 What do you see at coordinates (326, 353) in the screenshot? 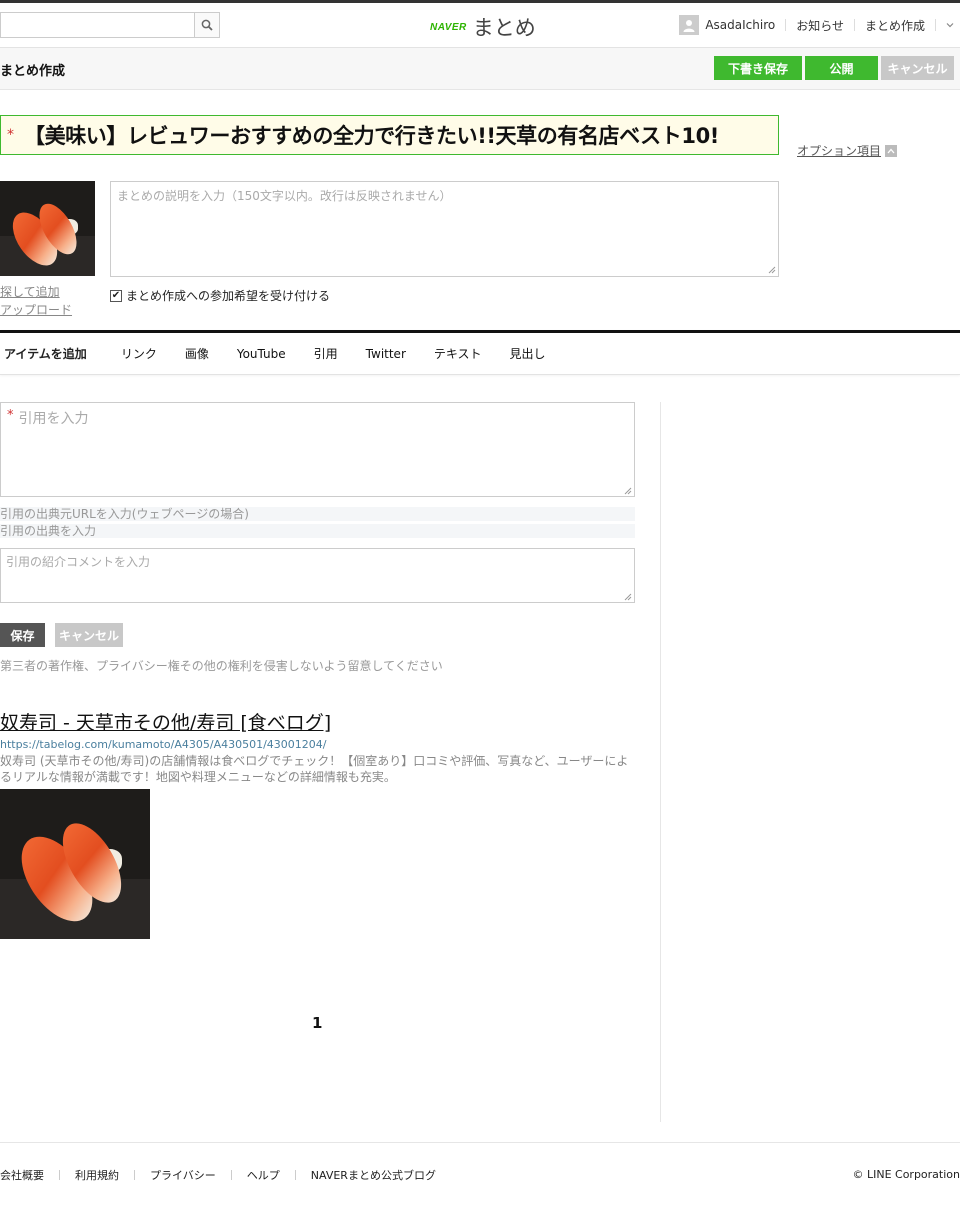
I see `tab-quote: 引用` at bounding box center [326, 353].